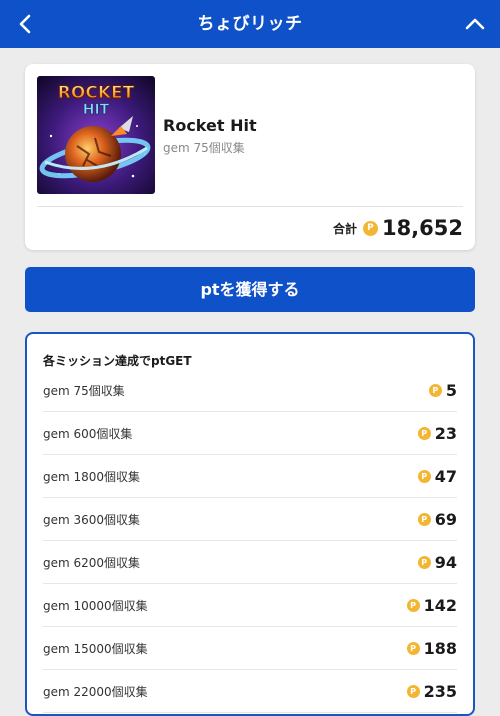 The image size is (500, 716). What do you see at coordinates (250, 433) in the screenshot?
I see `mission-row: gem 600個収集 P 23` at bounding box center [250, 433].